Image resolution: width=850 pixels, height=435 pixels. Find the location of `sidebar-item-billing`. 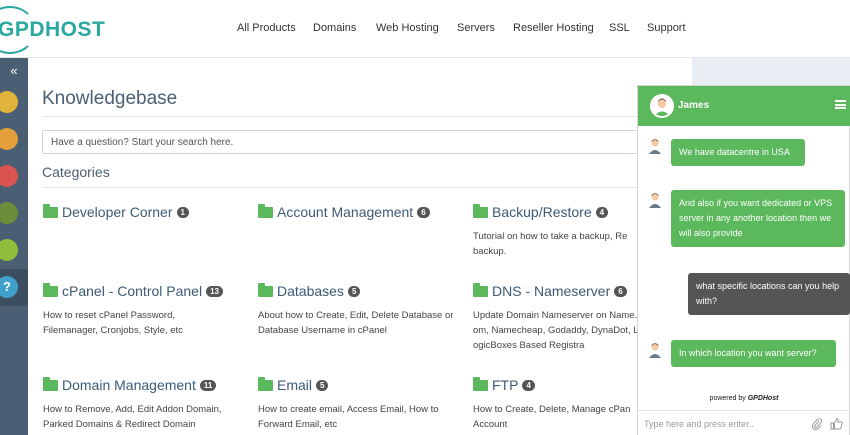

sidebar-item-billing is located at coordinates (14, 250).